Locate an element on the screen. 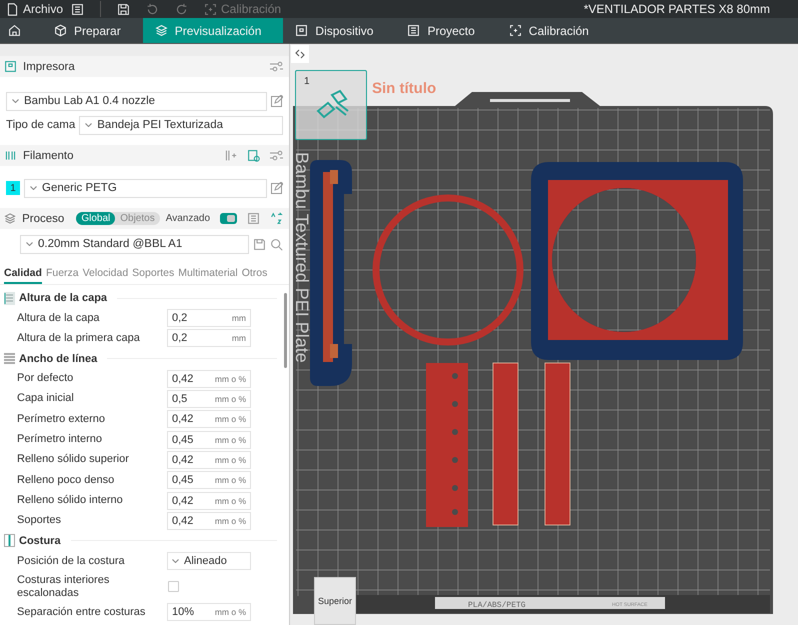 The height and width of the screenshot is (625, 798). settings-tab: Otros is located at coordinates (255, 273).